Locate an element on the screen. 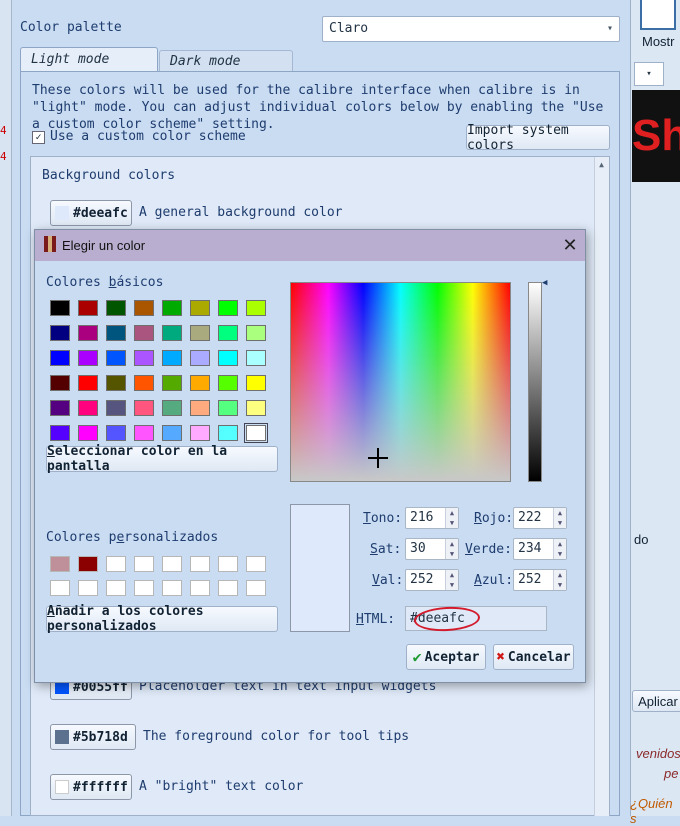 The width and height of the screenshot is (680, 826). crosshair-icon is located at coordinates (378, 458).